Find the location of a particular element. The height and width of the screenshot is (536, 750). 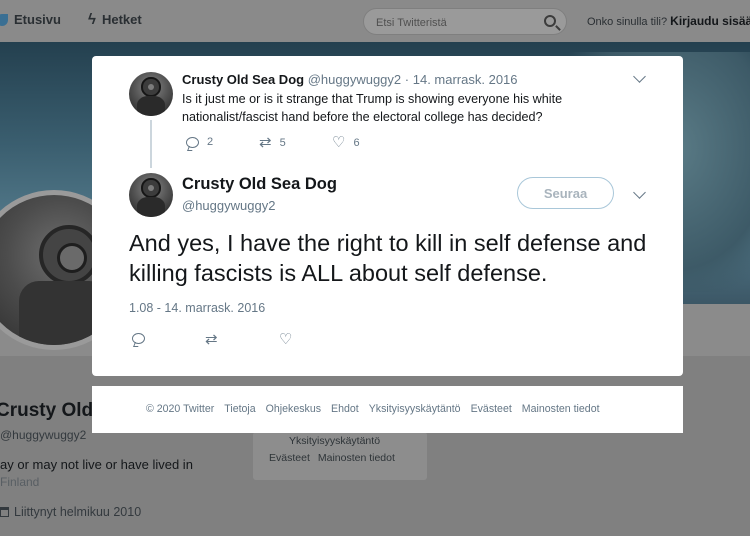

thread-connector-line is located at coordinates (151, 144).